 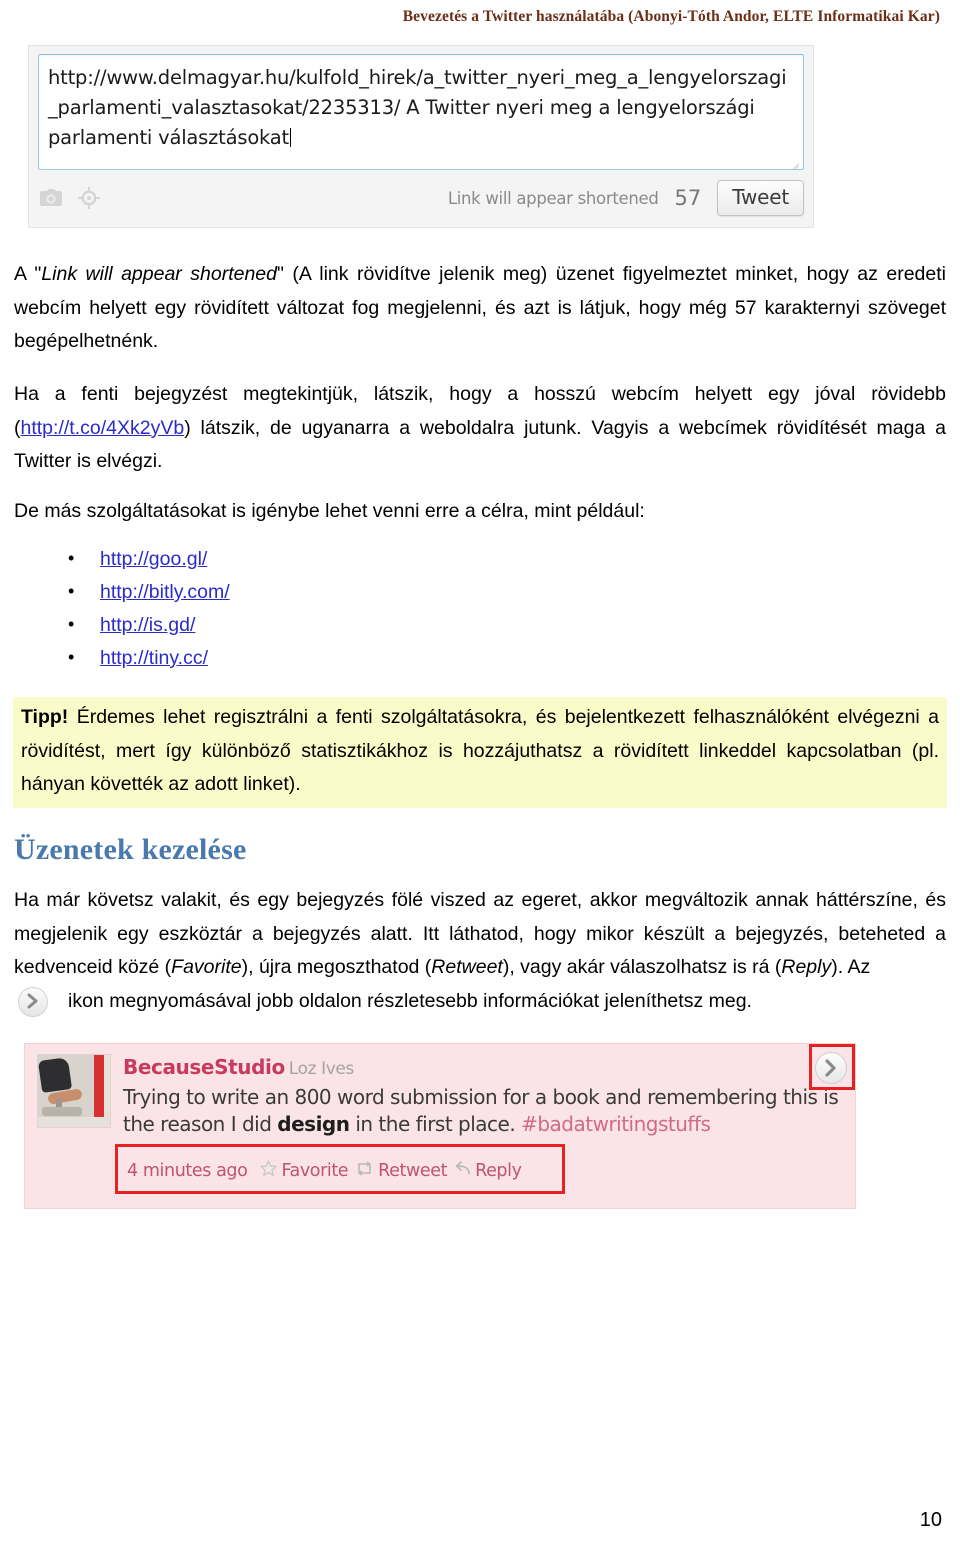 I want to click on shortener-link-bitly: http://bitly.com/, so click(x=165, y=592).